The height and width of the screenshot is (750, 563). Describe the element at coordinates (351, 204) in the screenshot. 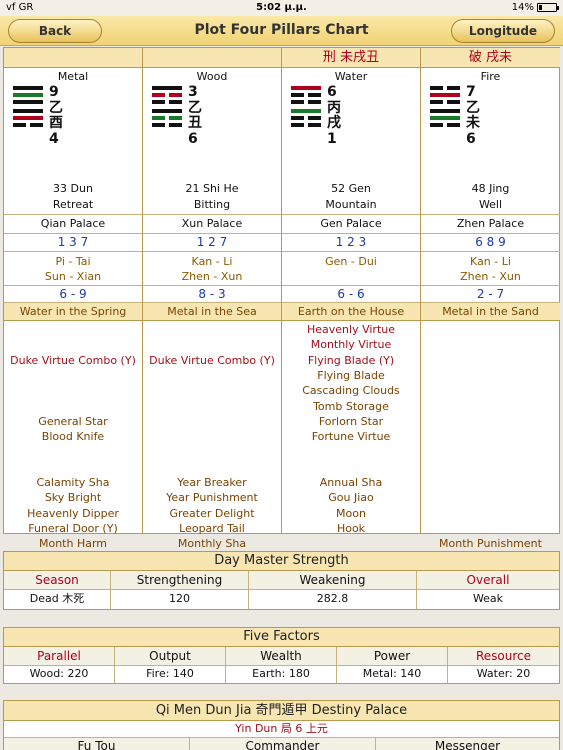

I see `gua-translation: Mountain` at that location.